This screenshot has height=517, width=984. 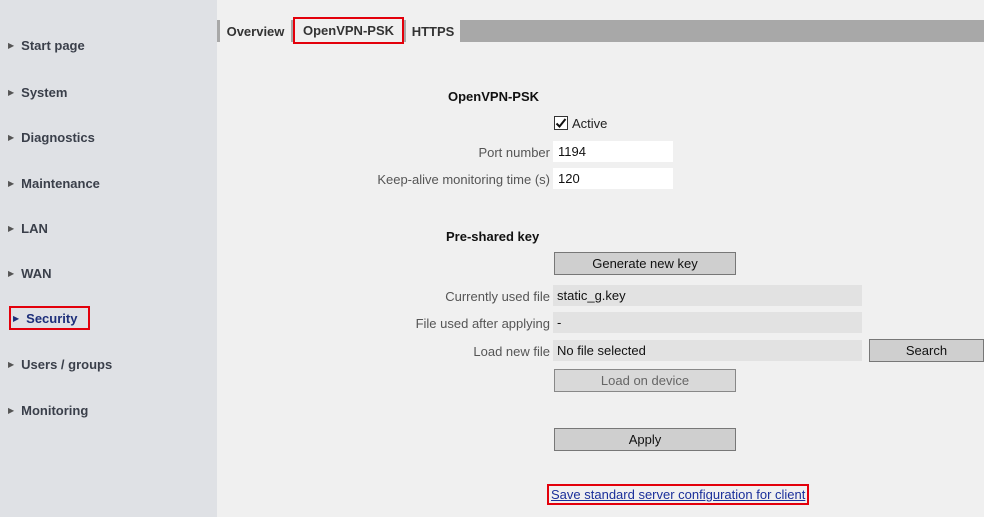 I want to click on sidebar-item-label: Monitoring, so click(x=55, y=410).